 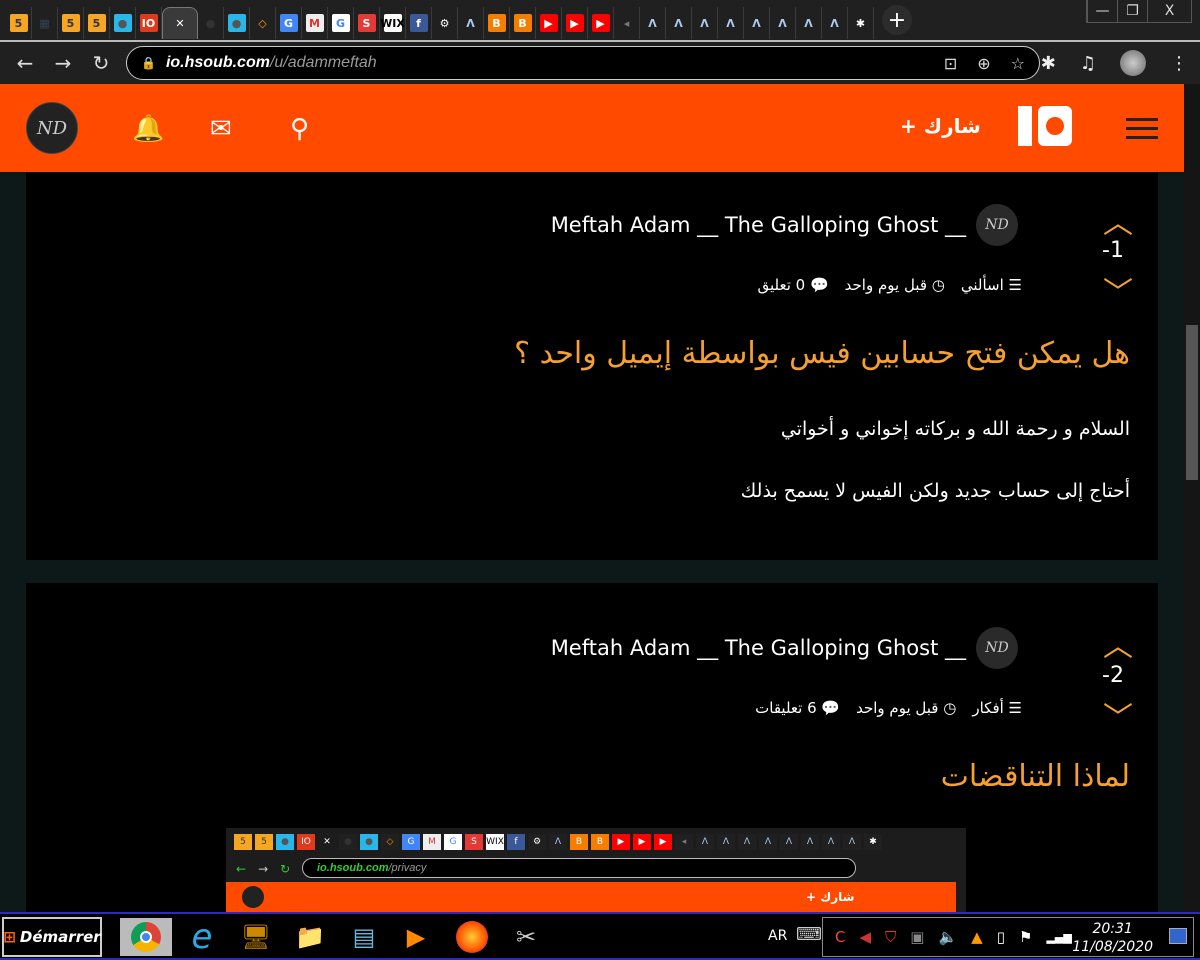 What do you see at coordinates (865, 937) in the screenshot?
I see `volume-muted-icon: ◀` at bounding box center [865, 937].